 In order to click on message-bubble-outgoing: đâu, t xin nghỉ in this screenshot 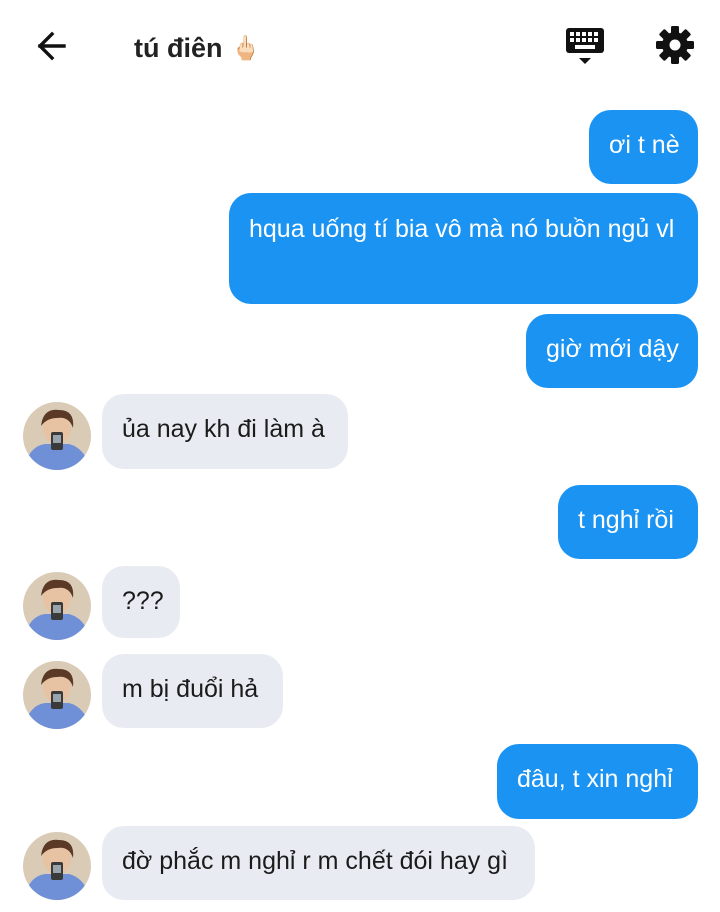, I will do `click(597, 781)`.